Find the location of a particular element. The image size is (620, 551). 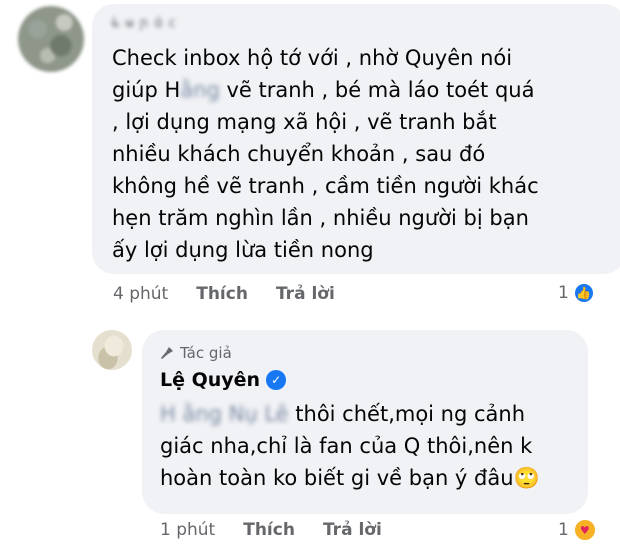

reaction-summary: 1 ♥ is located at coordinates (577, 530).